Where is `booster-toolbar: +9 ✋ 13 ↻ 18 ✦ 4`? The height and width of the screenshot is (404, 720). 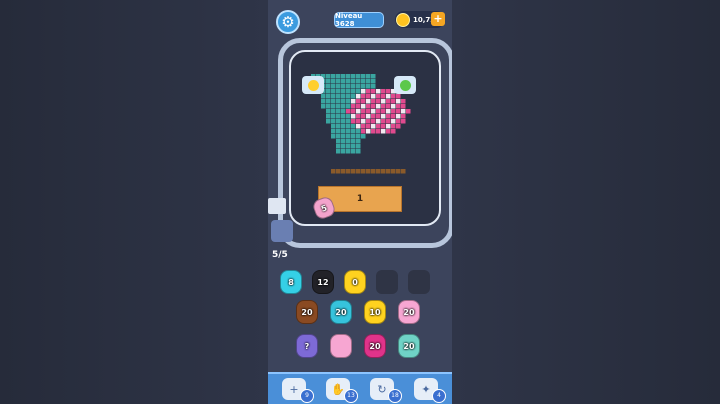
booster-toolbar: +9 ✋ 13 ↻ 18 ✦ 4 is located at coordinates (360, 388).